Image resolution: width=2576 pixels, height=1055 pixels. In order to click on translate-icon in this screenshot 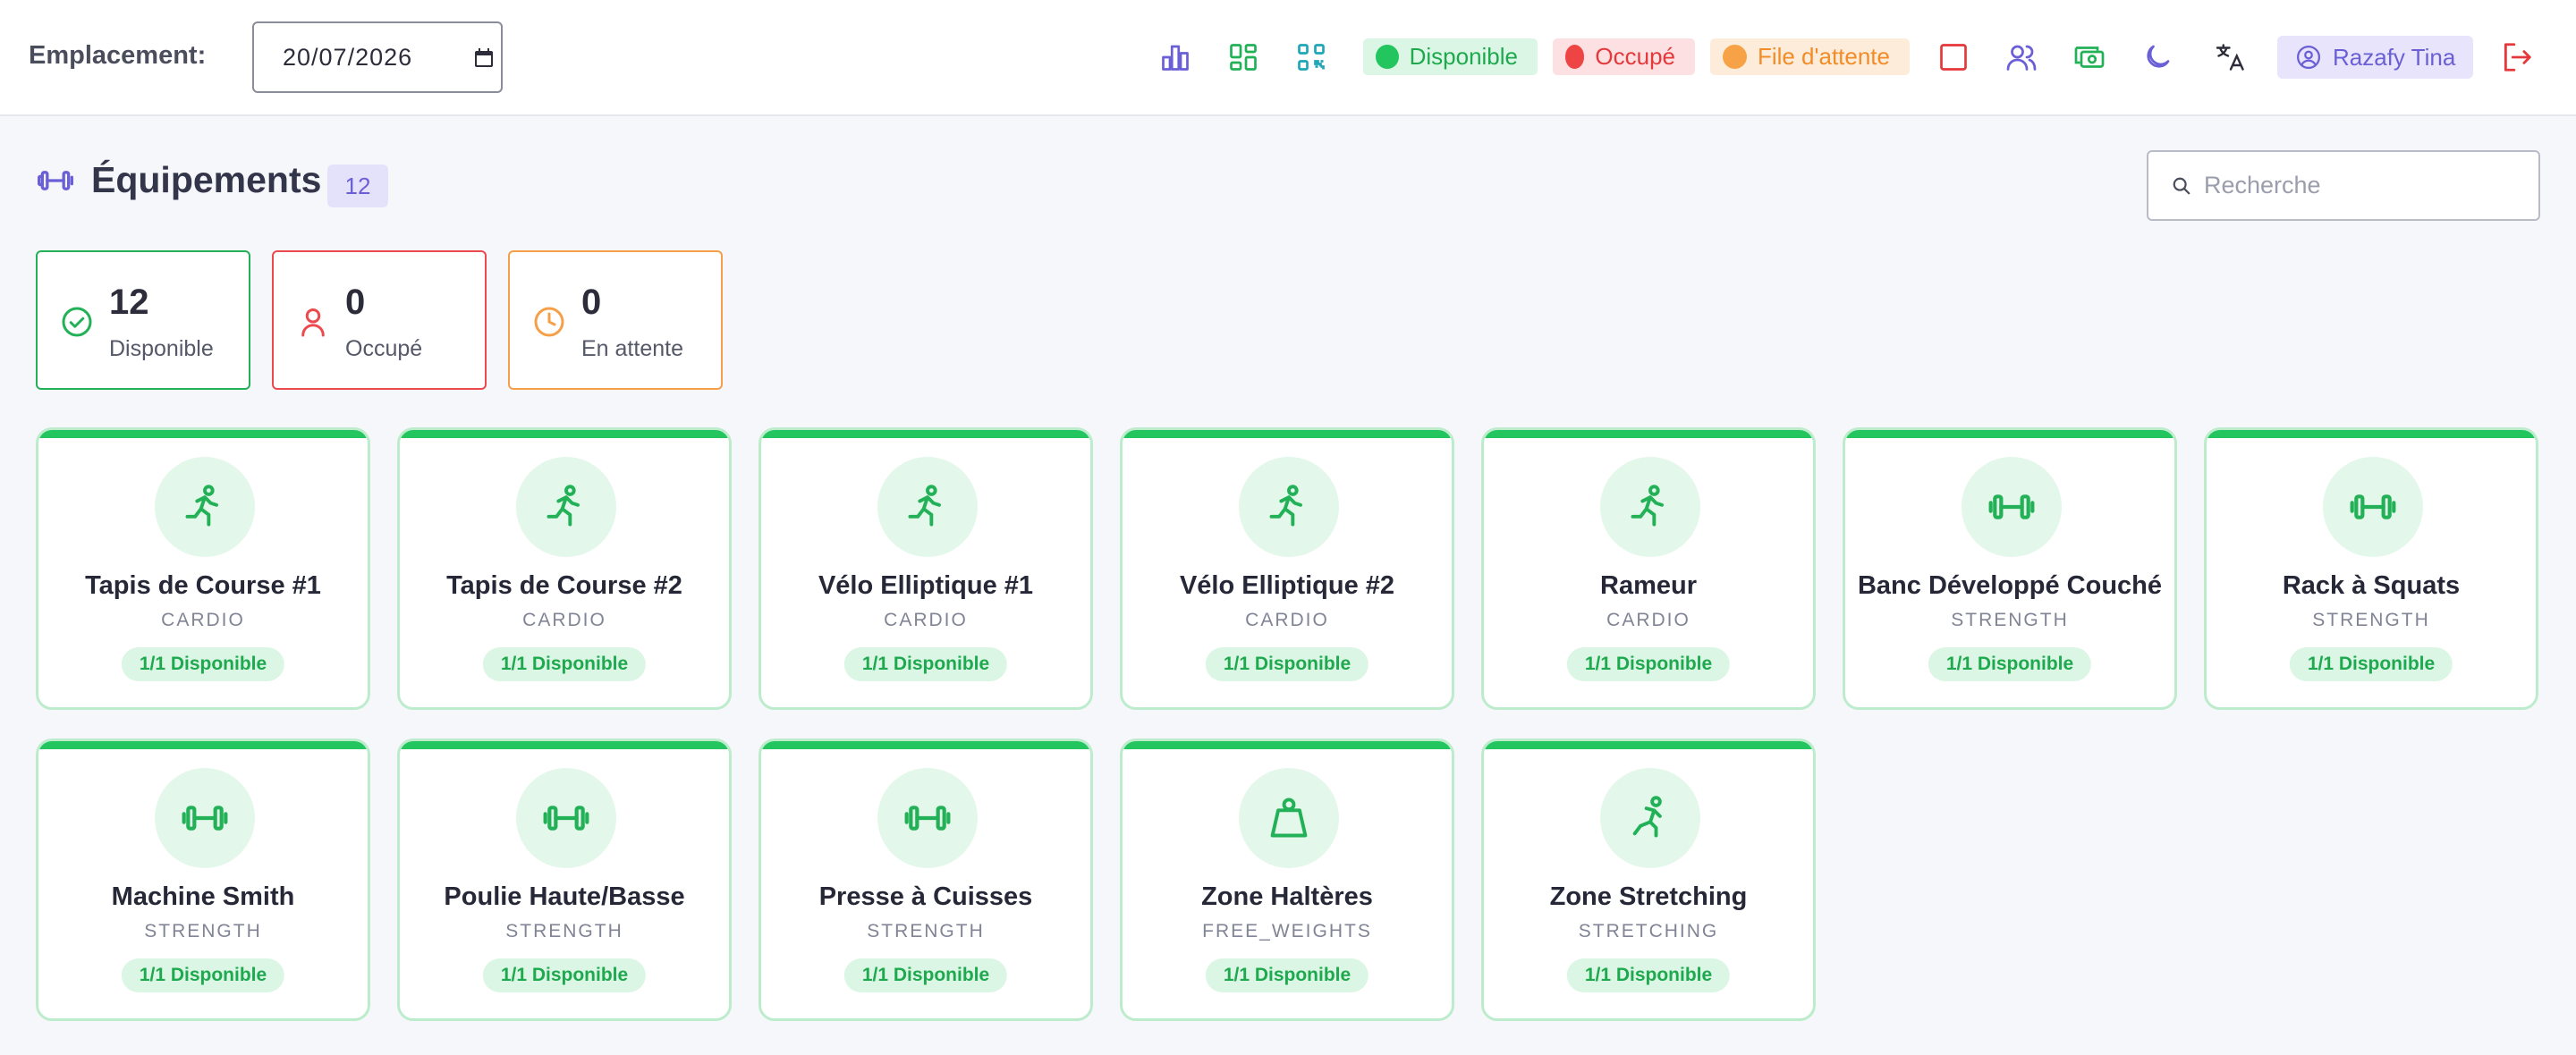, I will do `click(2231, 57)`.